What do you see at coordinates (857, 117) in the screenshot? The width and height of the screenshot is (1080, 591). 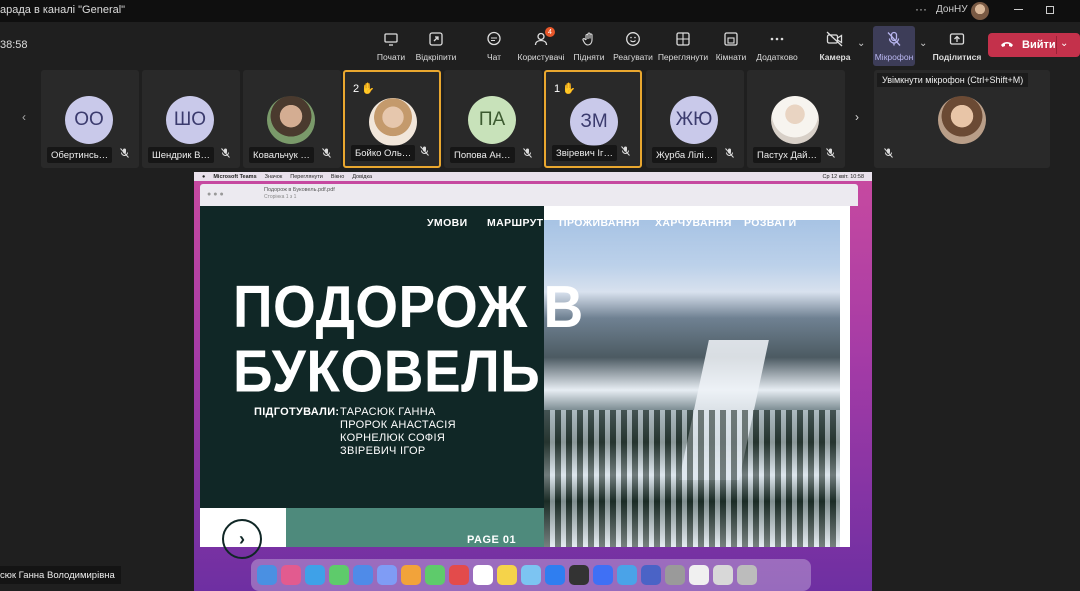 I see `scroll-right-chevron-icon: ›` at bounding box center [857, 117].